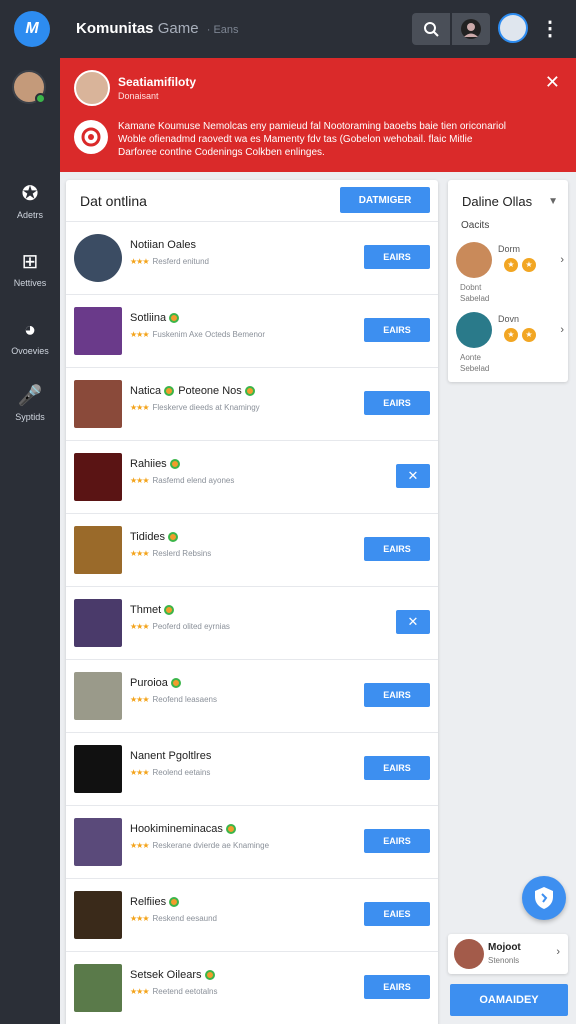 This screenshot has height=1024, width=576. Describe the element at coordinates (553, 201) in the screenshot. I see `chevron-down-icon: ▼` at that location.